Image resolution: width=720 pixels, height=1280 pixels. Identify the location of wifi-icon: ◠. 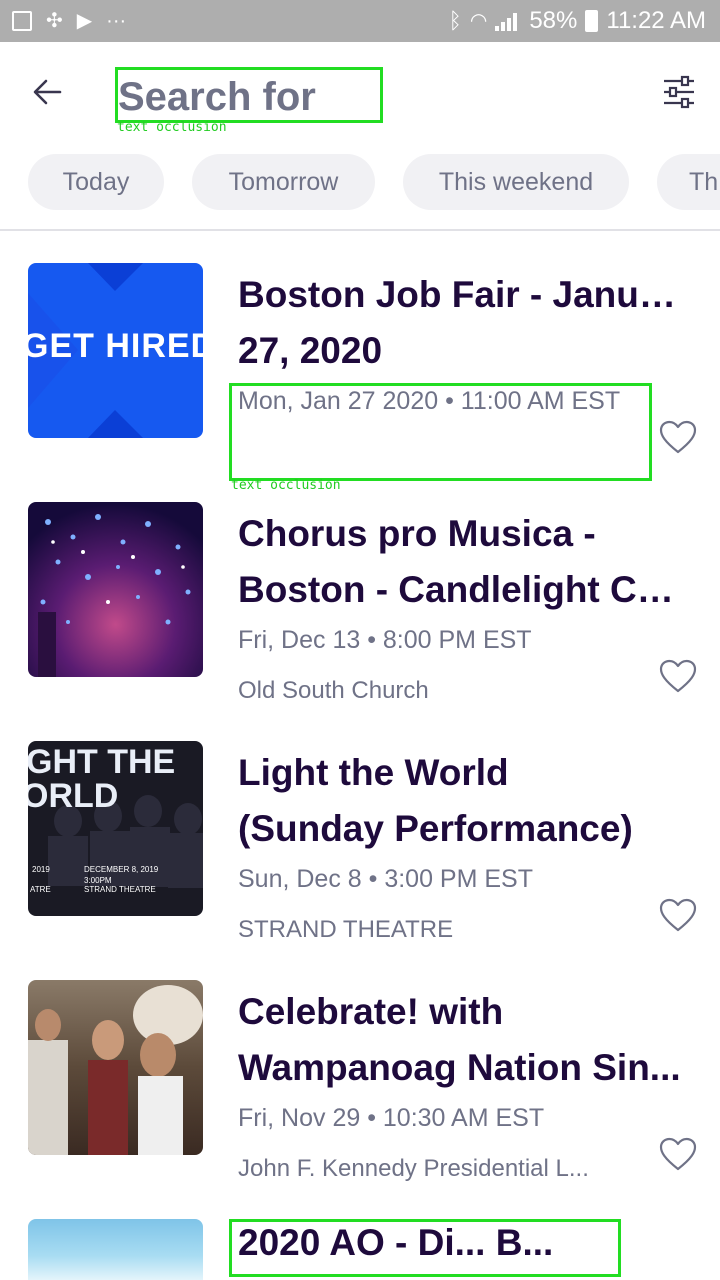
(478, 21).